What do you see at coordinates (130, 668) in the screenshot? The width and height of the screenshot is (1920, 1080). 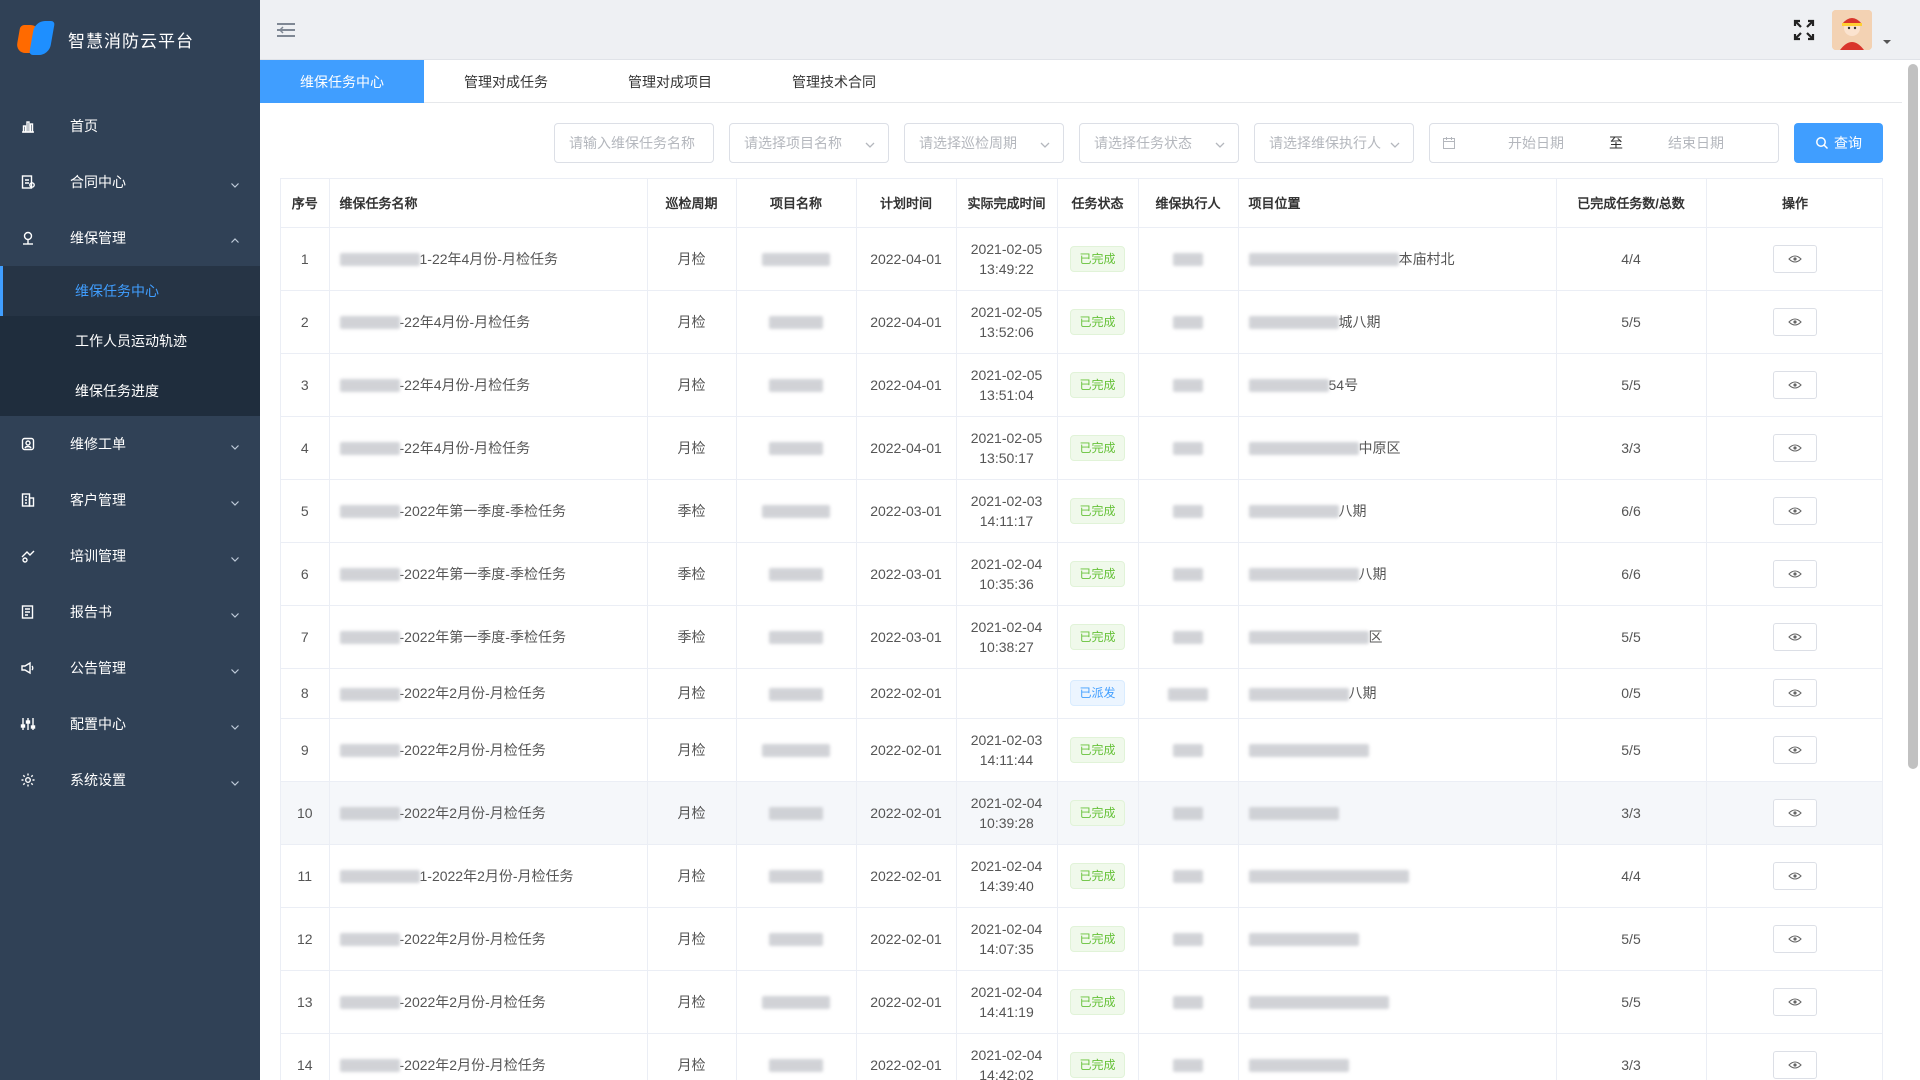 I see `sidebar-item-7: 公告管理` at bounding box center [130, 668].